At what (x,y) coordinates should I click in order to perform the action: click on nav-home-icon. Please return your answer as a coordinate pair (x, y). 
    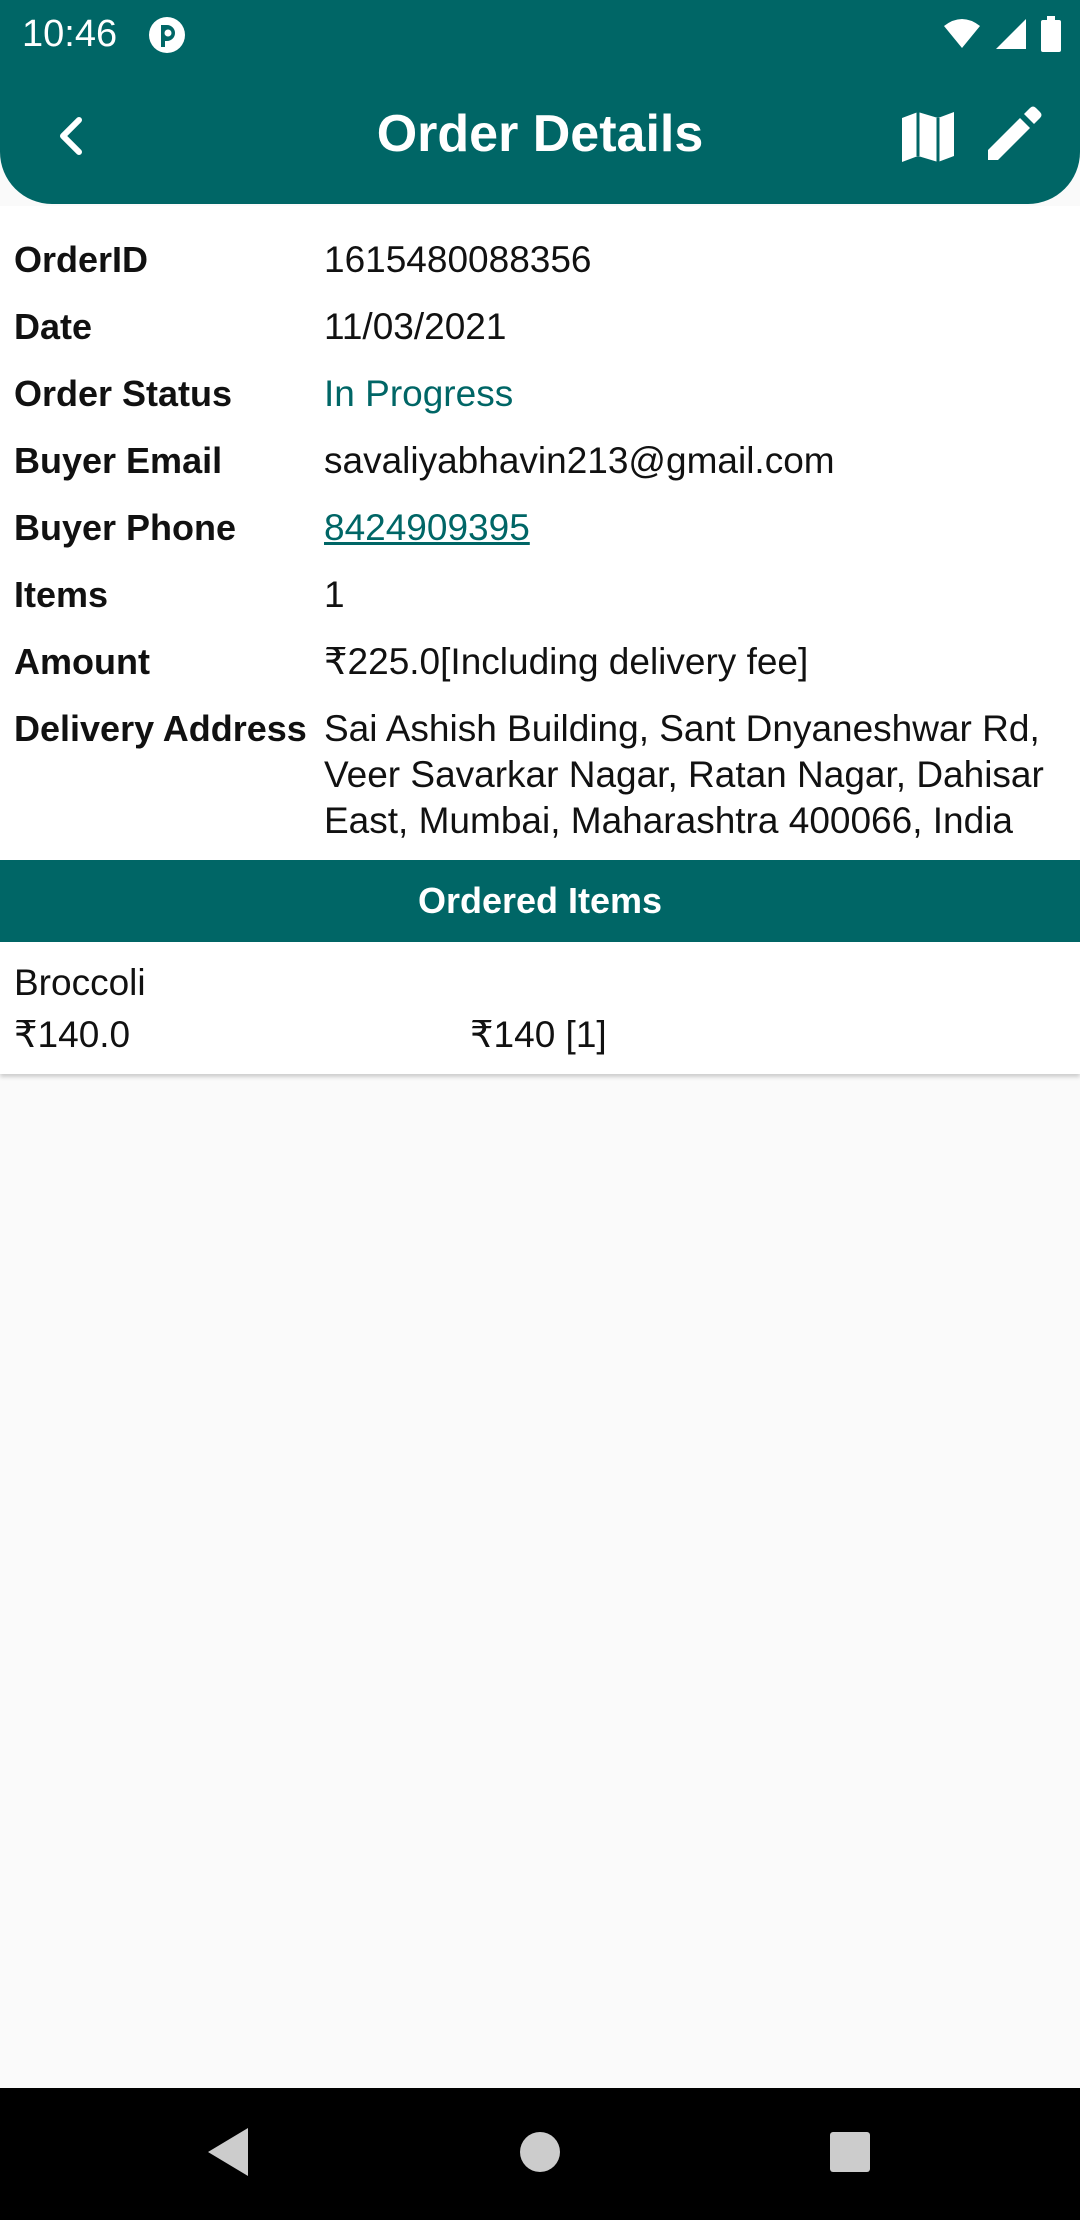
    Looking at the image, I should click on (540, 2152).